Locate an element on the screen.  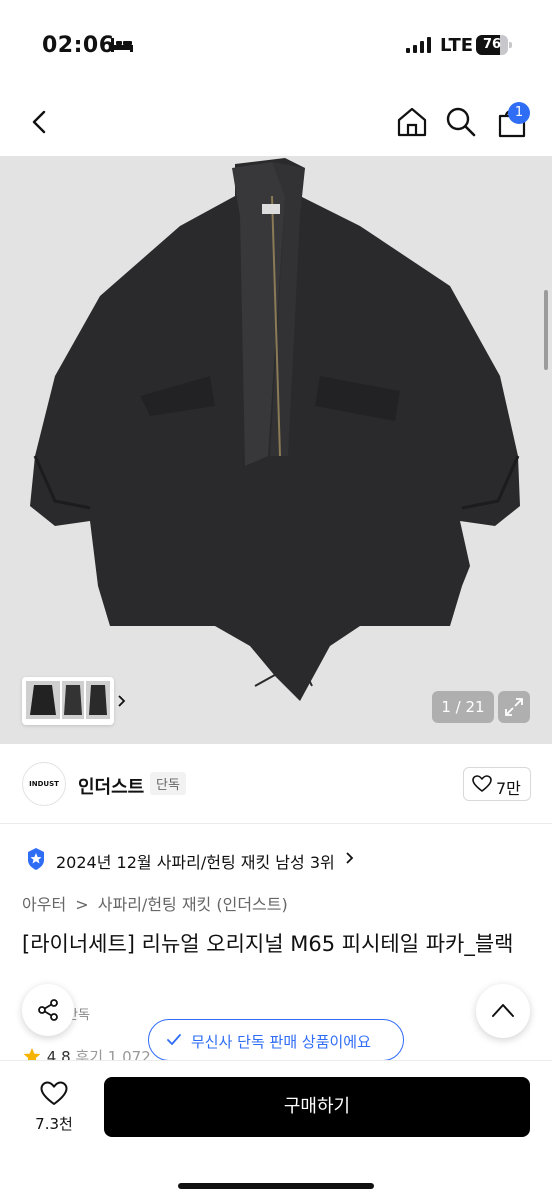
buy-button: 구매하기 is located at coordinates (317, 1107).